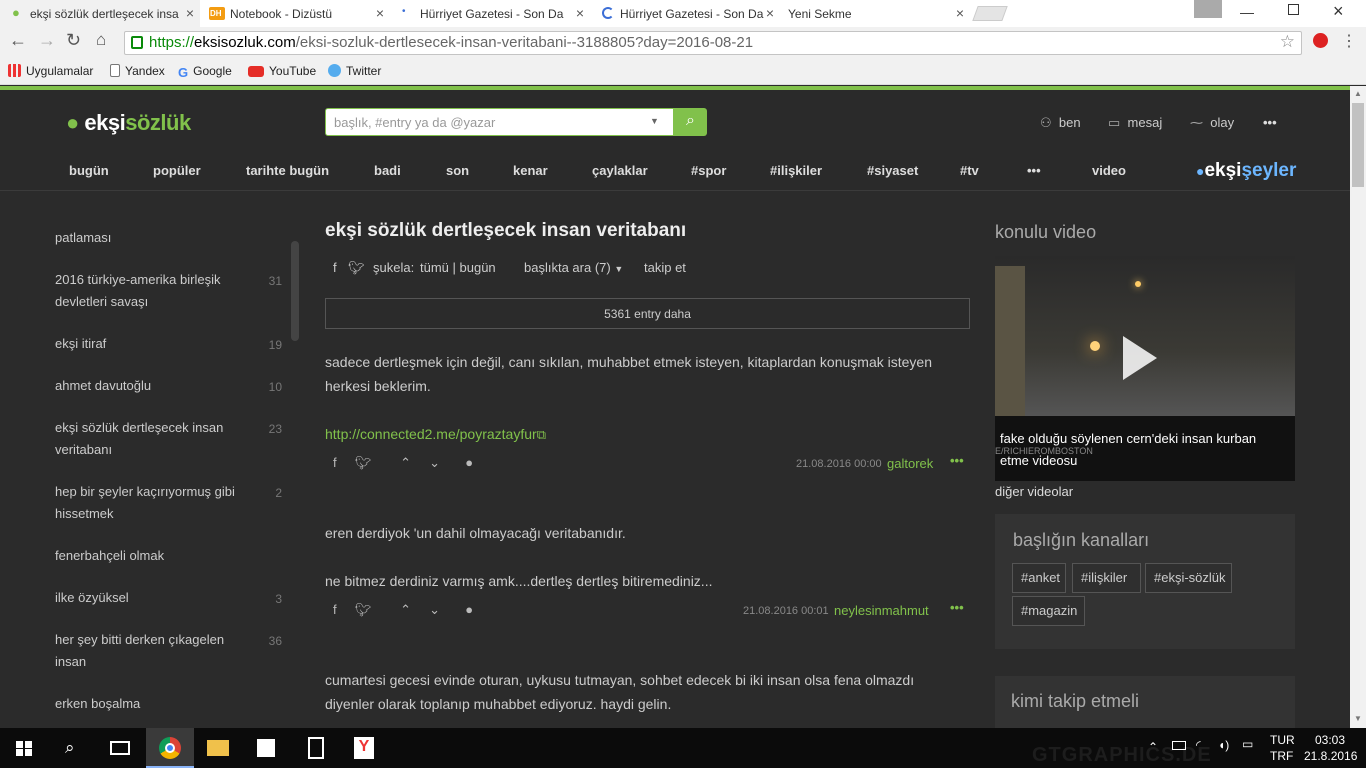 The width and height of the screenshot is (1366, 768). I want to click on bookmark-google: G Google, so click(205, 72).